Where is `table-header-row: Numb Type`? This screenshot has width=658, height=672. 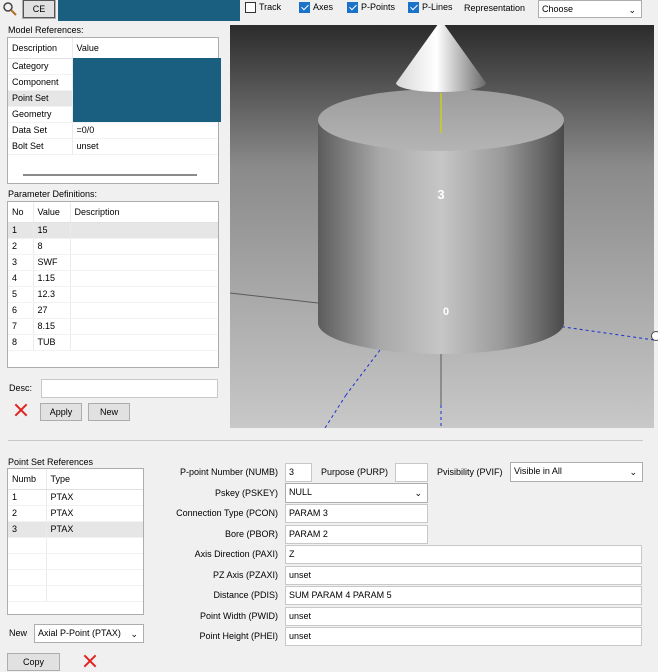 table-header-row: Numb Type is located at coordinates (75, 479).